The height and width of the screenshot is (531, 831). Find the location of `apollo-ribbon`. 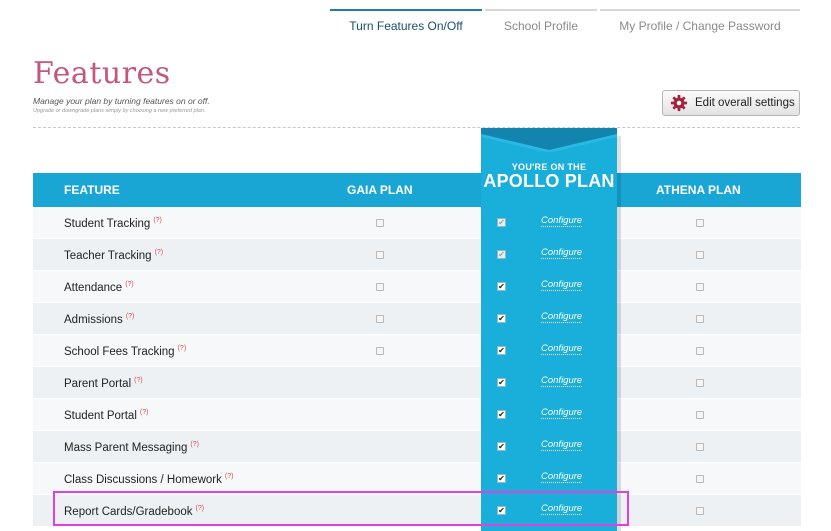

apollo-ribbon is located at coordinates (549, 140).